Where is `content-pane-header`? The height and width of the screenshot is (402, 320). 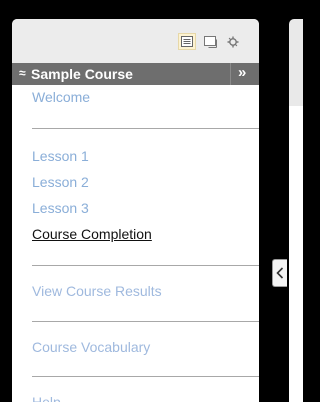
content-pane-header is located at coordinates (296, 62).